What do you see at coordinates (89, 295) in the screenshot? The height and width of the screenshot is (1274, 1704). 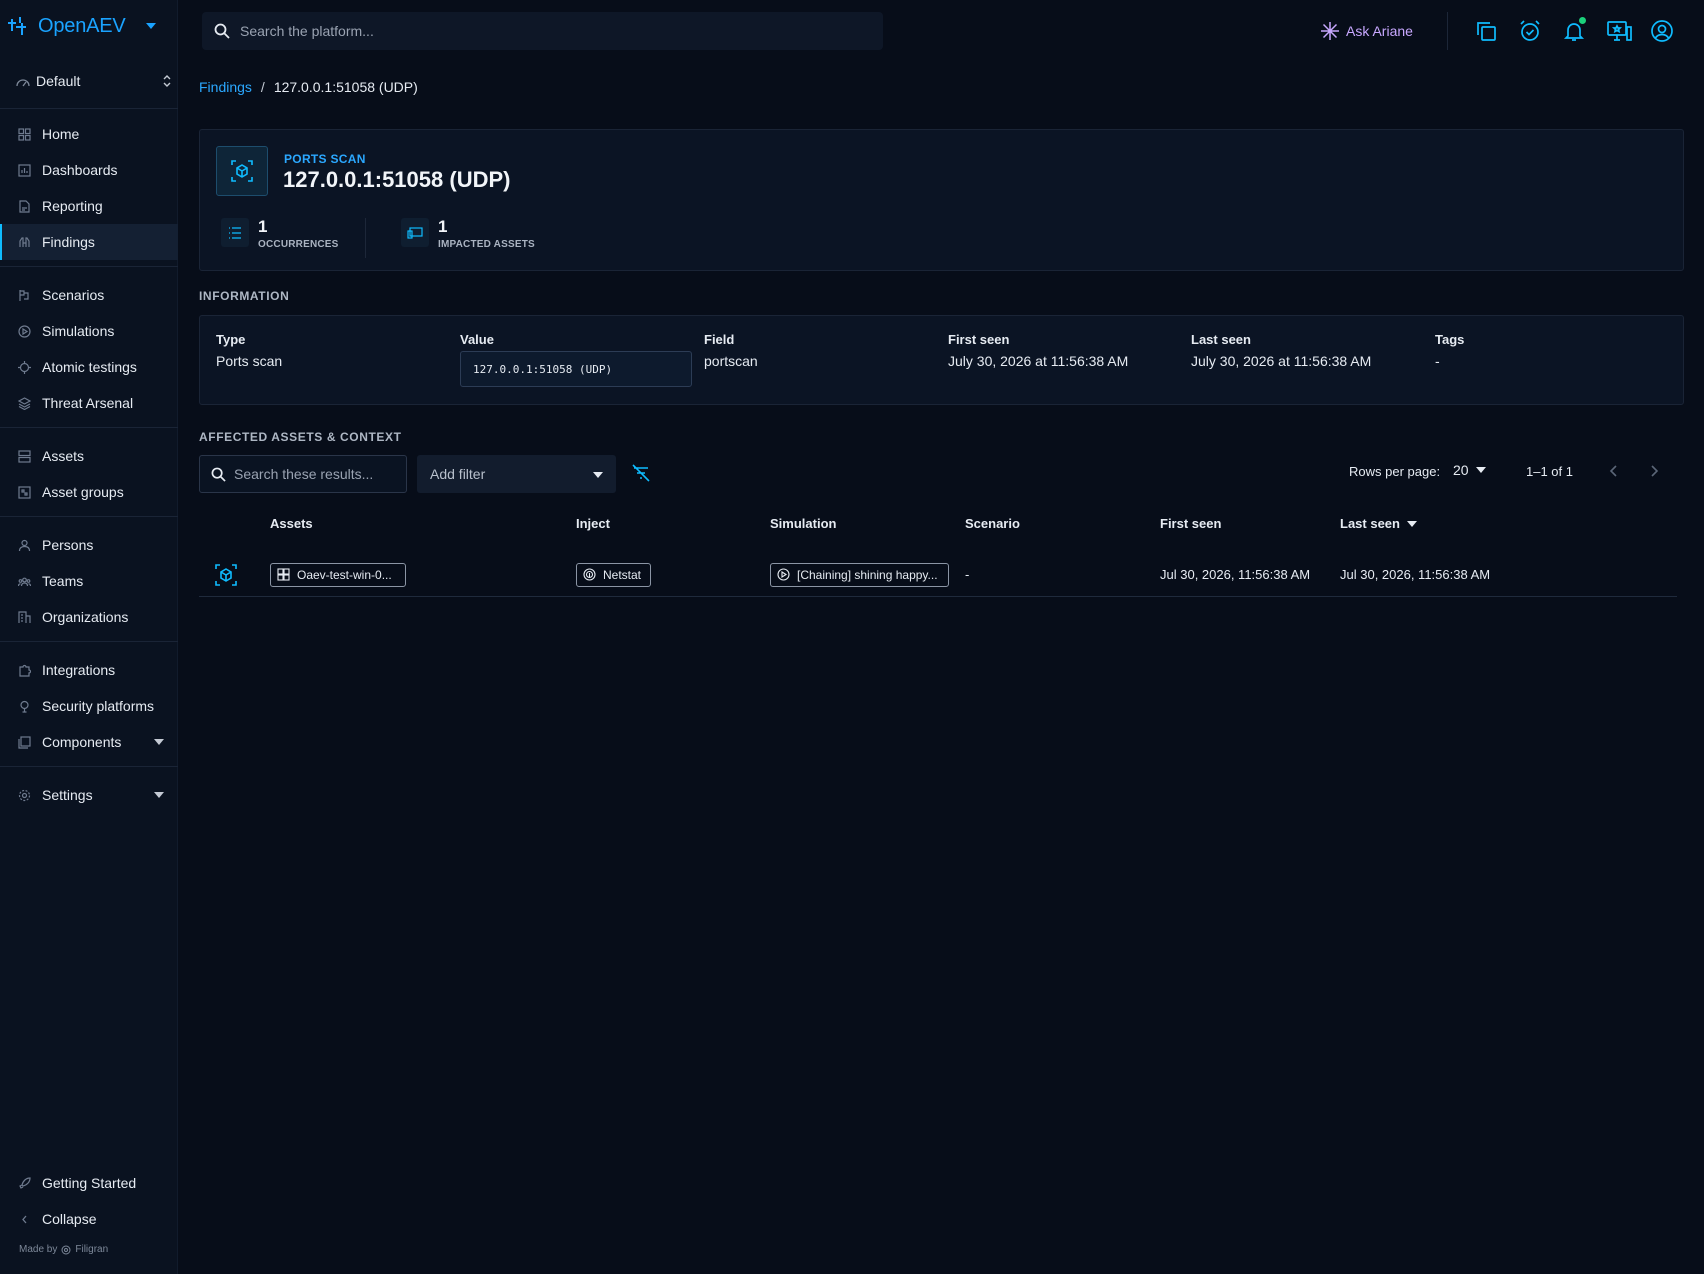 I see `sidebar-item-scenarios: Scenarios` at bounding box center [89, 295].